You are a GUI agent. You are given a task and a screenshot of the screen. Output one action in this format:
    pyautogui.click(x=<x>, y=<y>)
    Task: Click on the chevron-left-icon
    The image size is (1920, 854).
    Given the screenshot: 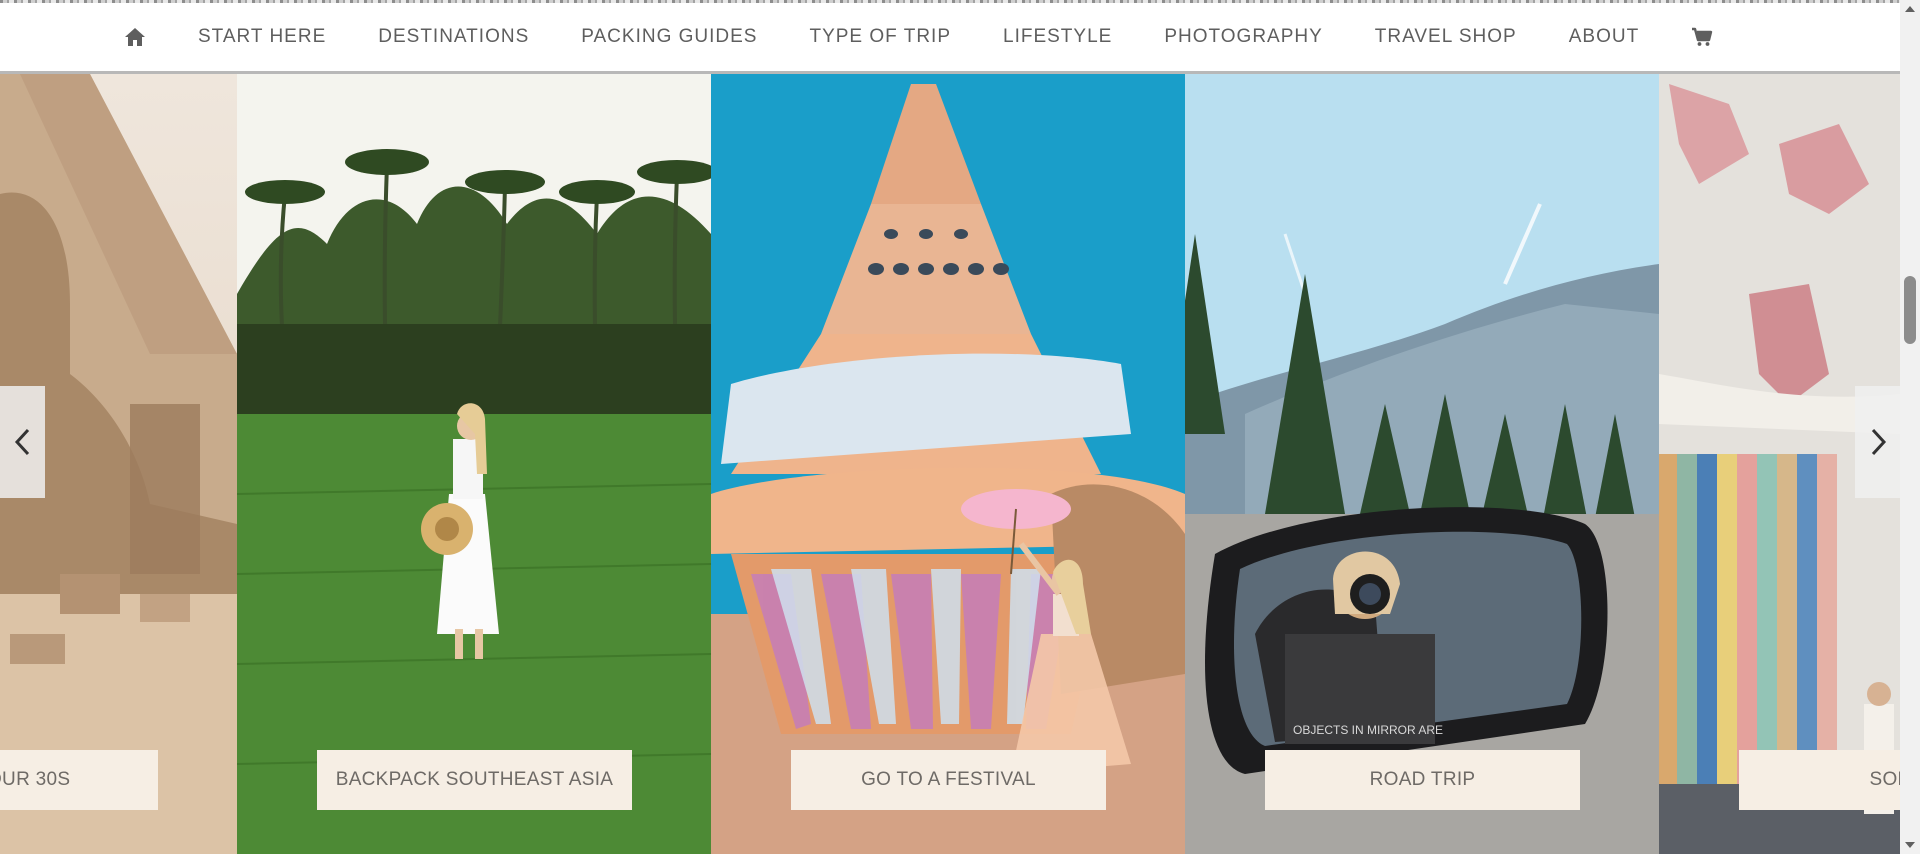 What is the action you would take?
    pyautogui.click(x=21, y=442)
    